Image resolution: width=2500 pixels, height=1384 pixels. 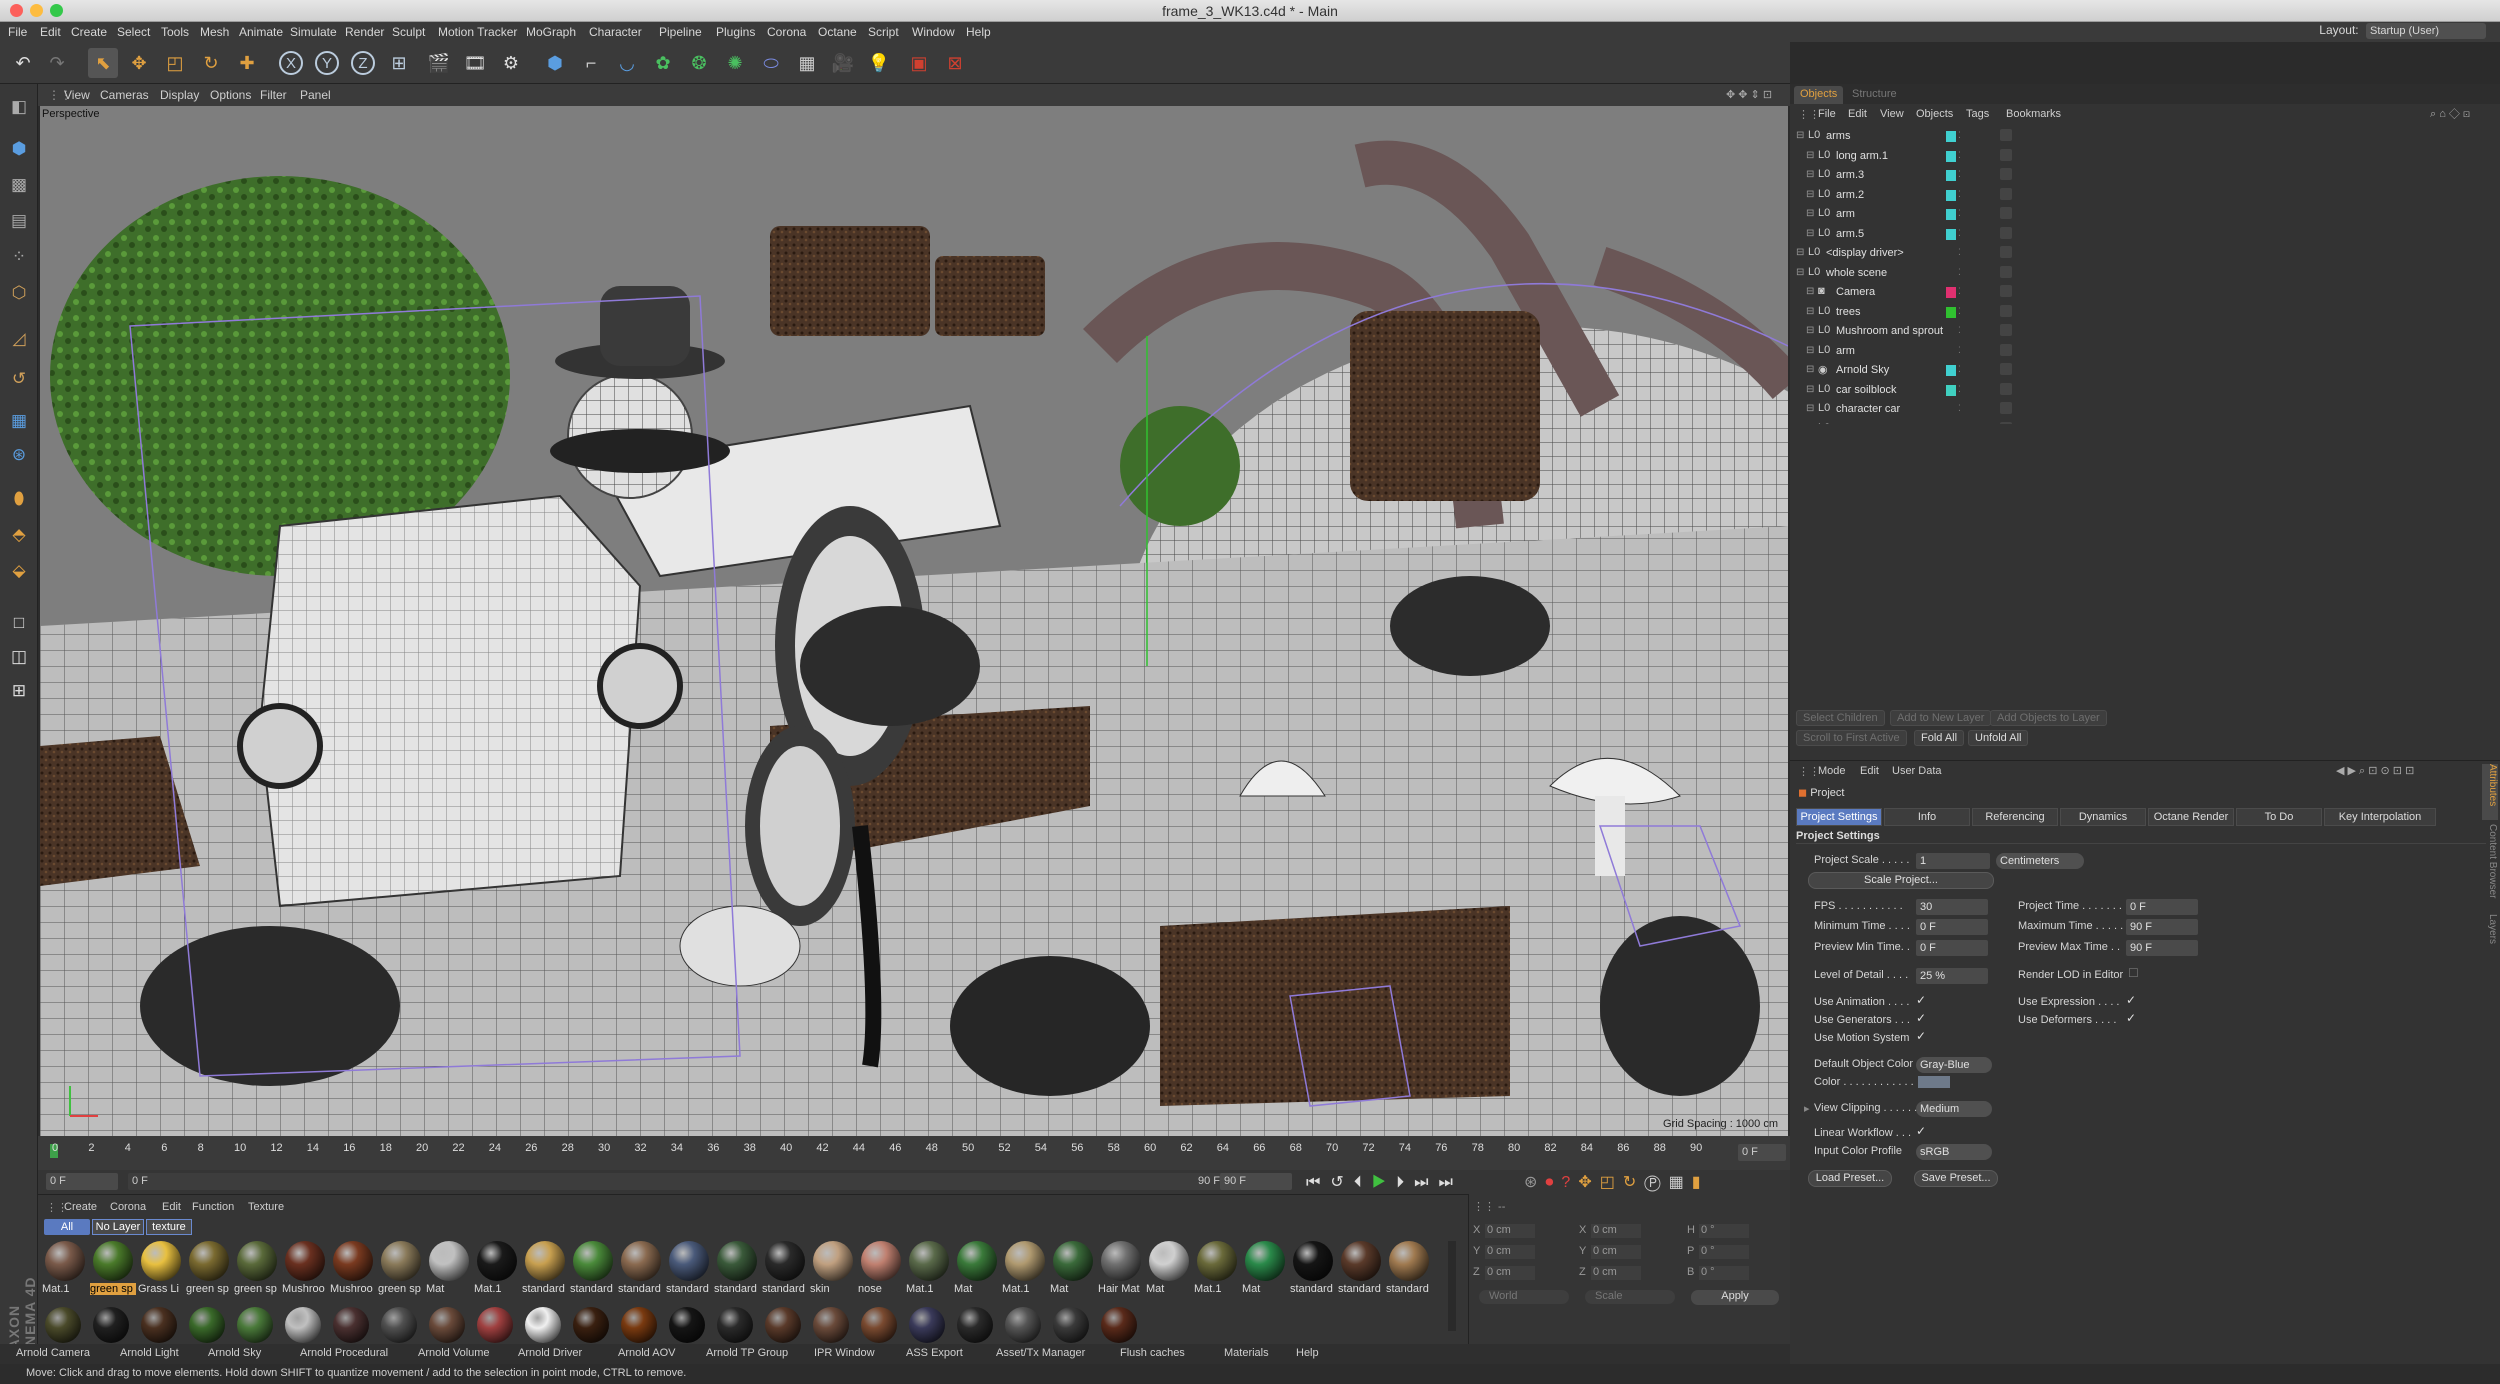 What do you see at coordinates (234, 1353) in the screenshot?
I see `task-arnold-sky: Arnold Sky` at bounding box center [234, 1353].